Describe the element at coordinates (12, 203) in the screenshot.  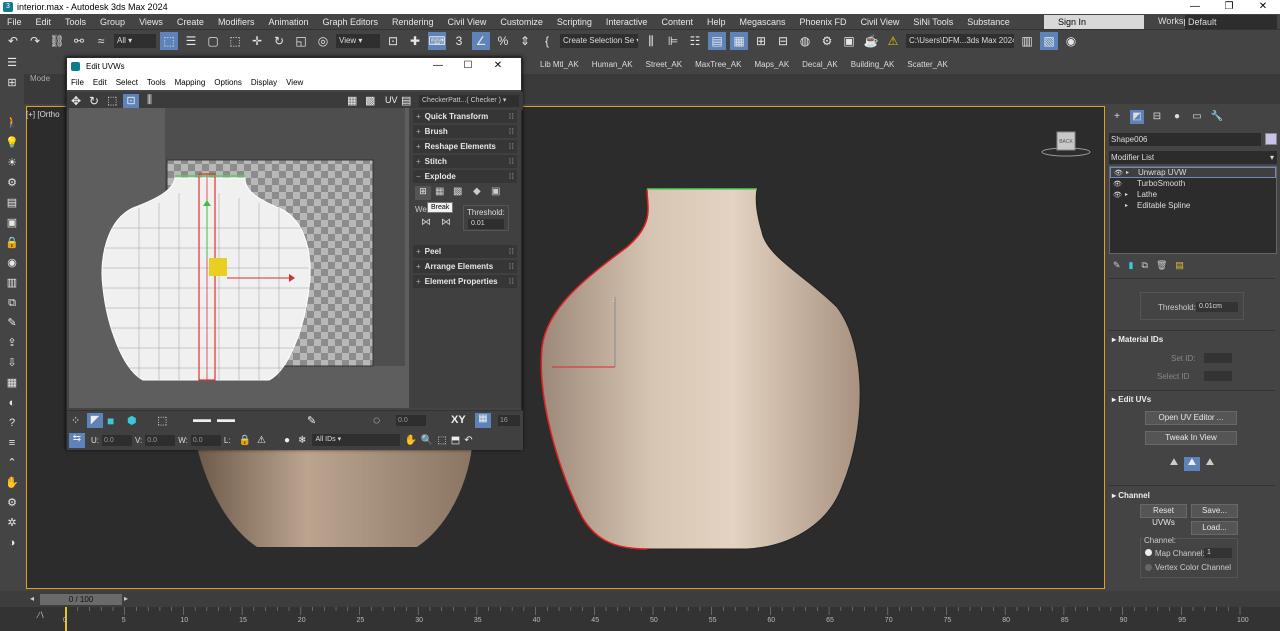
I see `layers-icon: ▤` at that location.